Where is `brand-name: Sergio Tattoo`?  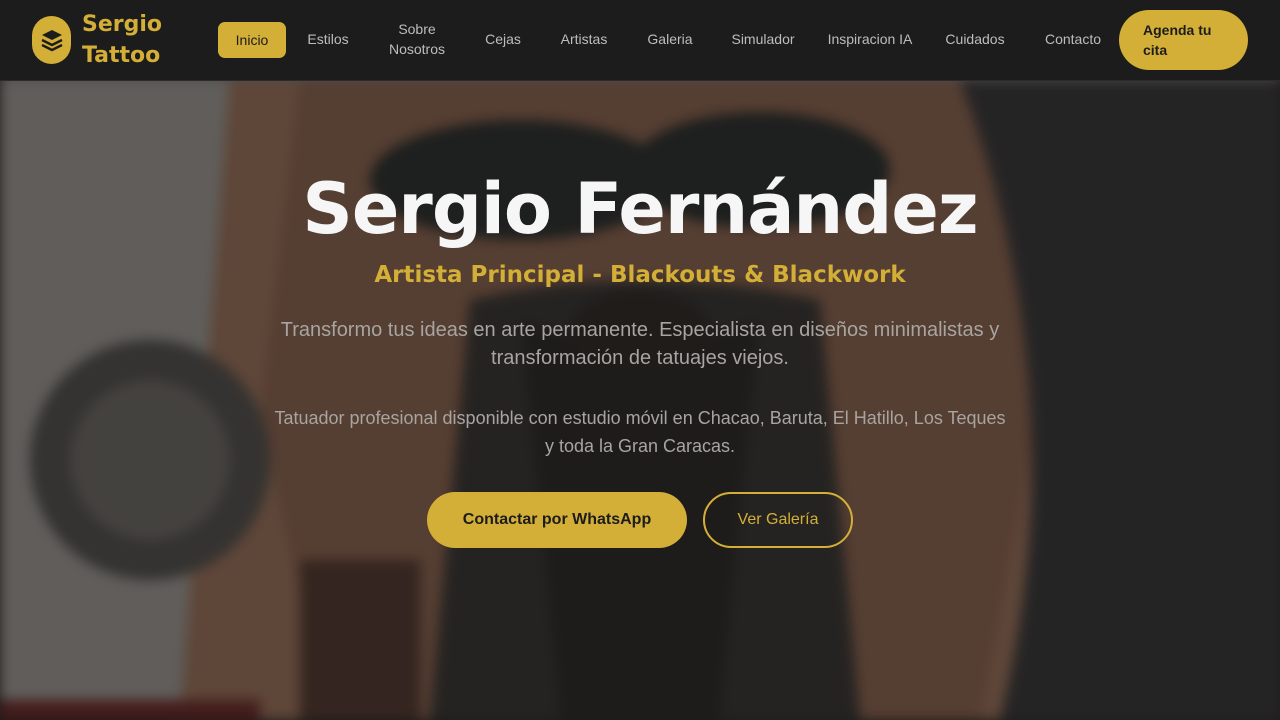
brand-name: Sergio Tattoo is located at coordinates (137, 40).